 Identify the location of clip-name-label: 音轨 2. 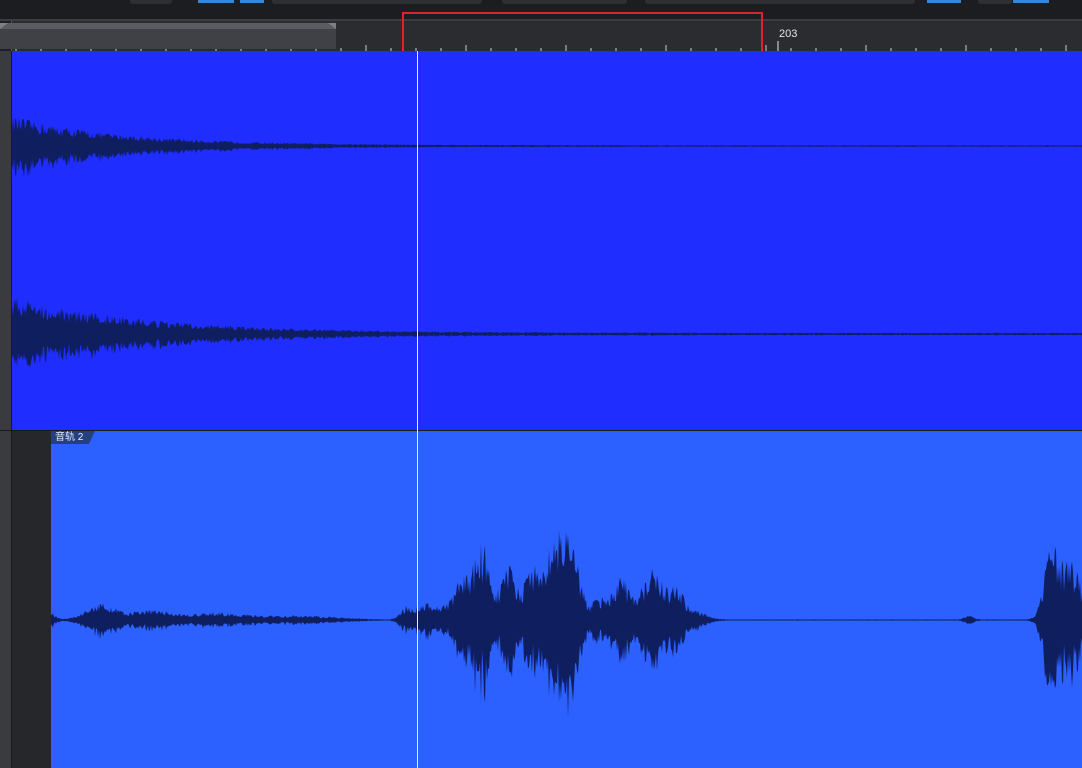
(69, 437).